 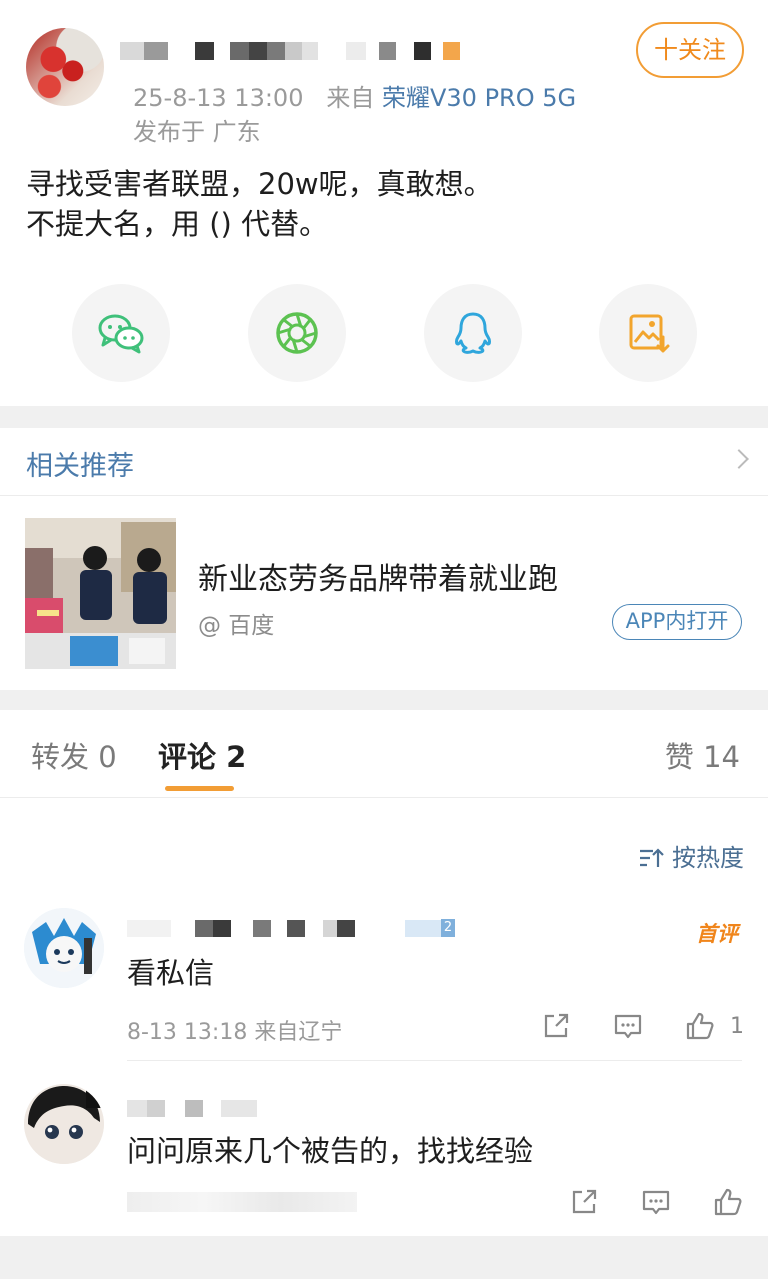 I want to click on share-qq-button, so click(x=473, y=333).